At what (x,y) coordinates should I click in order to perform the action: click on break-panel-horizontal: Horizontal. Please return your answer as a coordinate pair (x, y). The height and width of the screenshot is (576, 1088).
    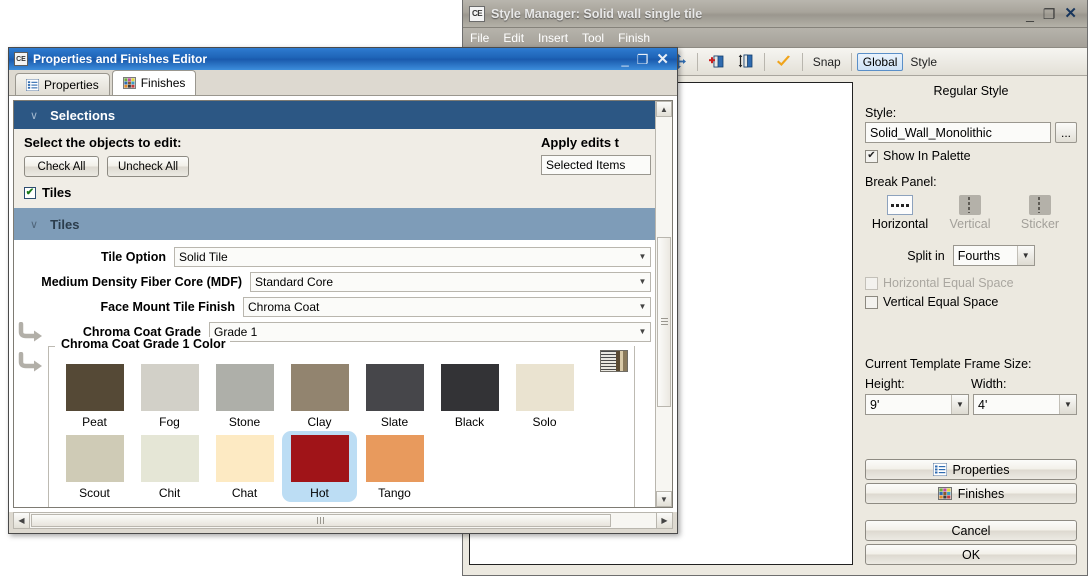
    Looking at the image, I should click on (900, 213).